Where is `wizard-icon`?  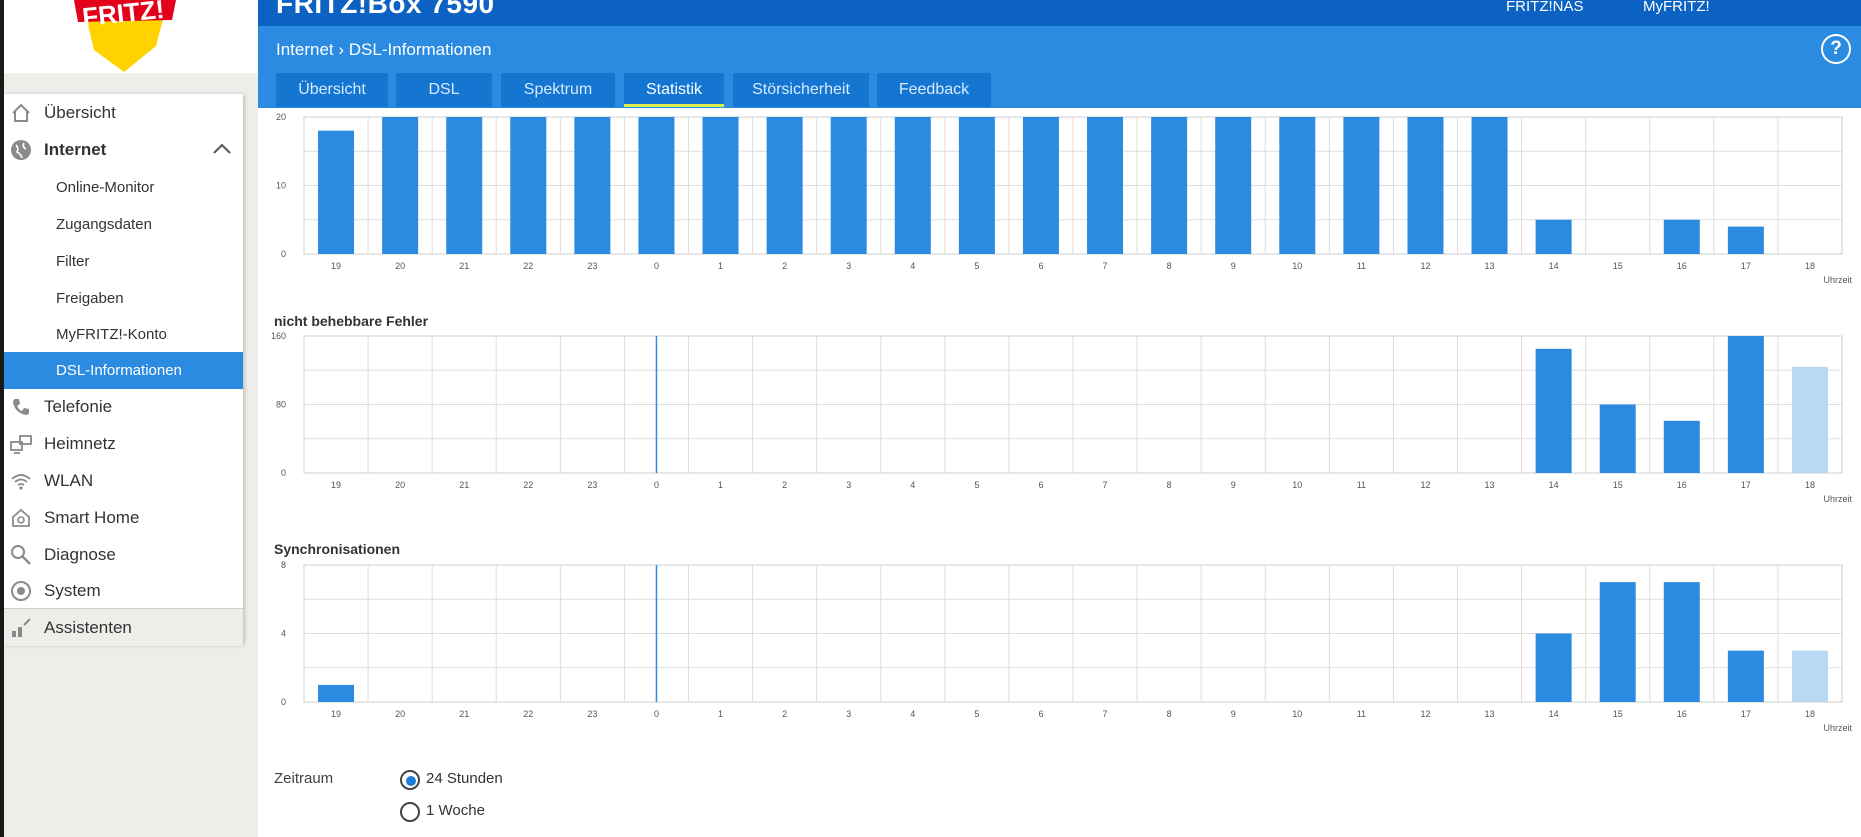
wizard-icon is located at coordinates (21, 627).